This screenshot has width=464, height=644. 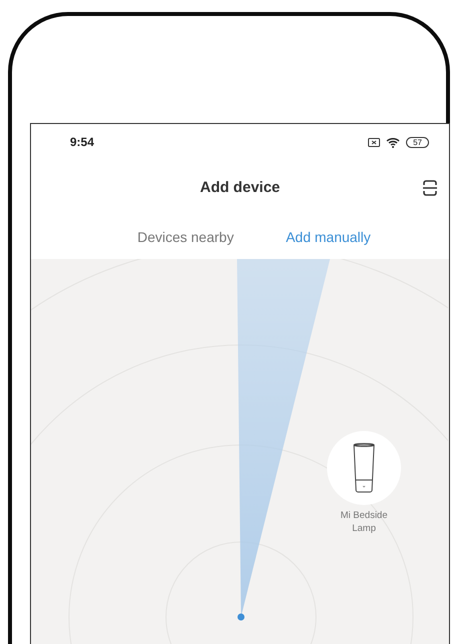 What do you see at coordinates (185, 236) in the screenshot?
I see `tab: Devices nearby` at bounding box center [185, 236].